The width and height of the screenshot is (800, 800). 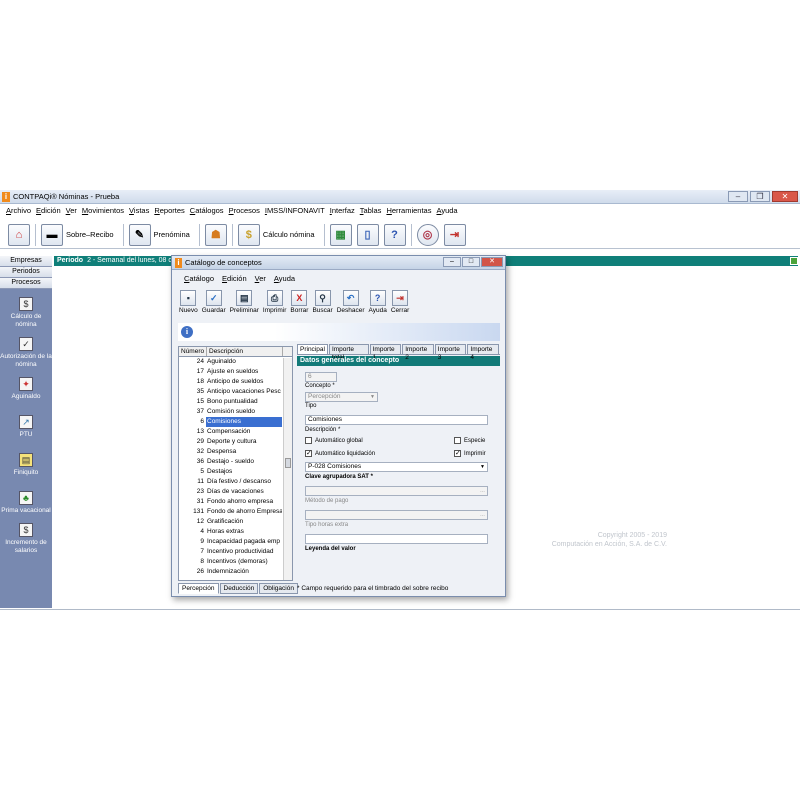 What do you see at coordinates (234, 279) in the screenshot?
I see `dialog-menu-edicion: Edición` at bounding box center [234, 279].